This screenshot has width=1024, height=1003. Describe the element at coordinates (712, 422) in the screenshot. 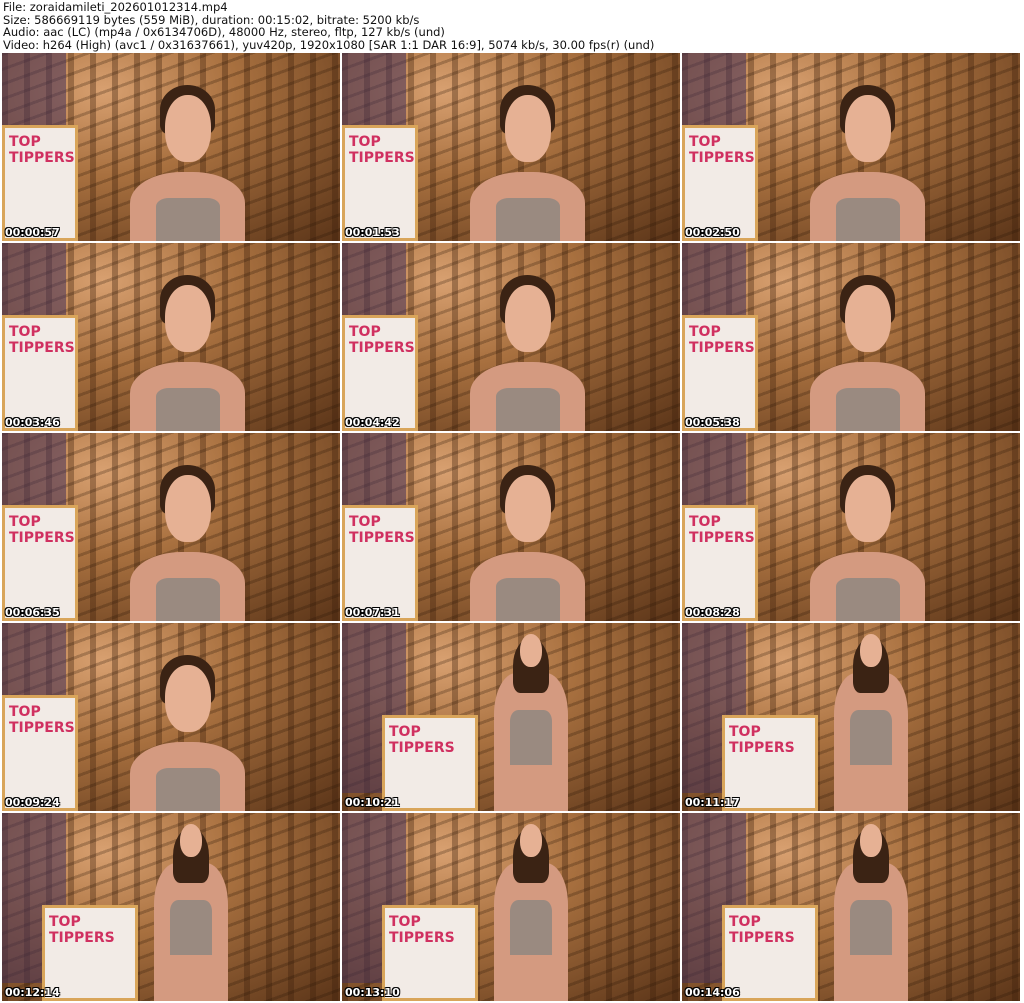

I see `thumbnail-timestamp: 00:05:38` at that location.